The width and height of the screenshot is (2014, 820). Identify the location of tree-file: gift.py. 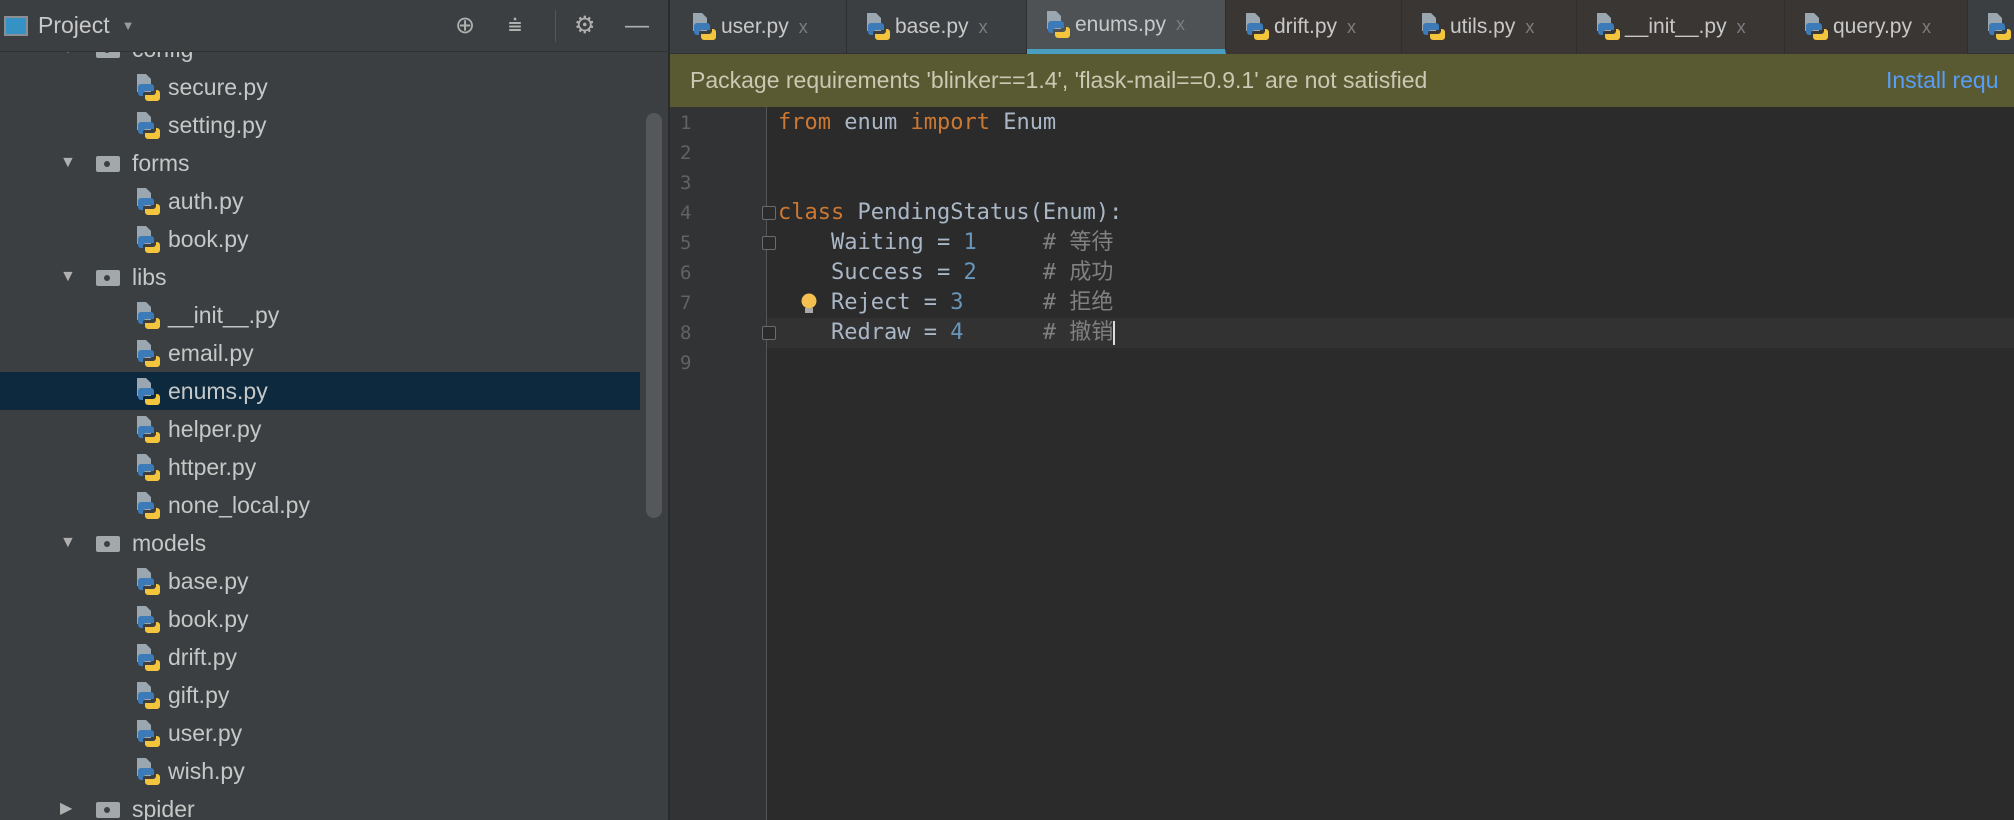
(320, 695).